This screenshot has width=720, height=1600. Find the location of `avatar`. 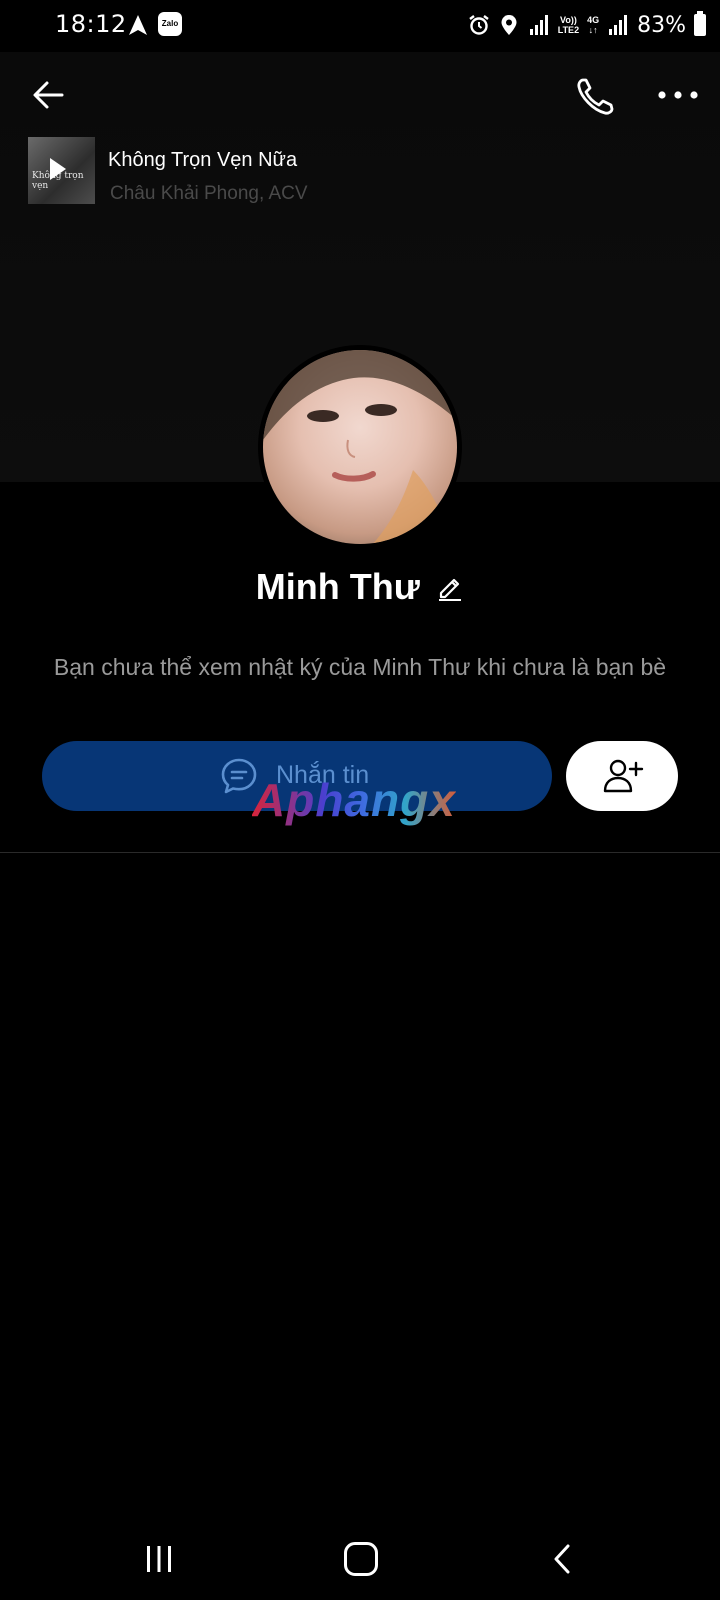

avatar is located at coordinates (360, 447).